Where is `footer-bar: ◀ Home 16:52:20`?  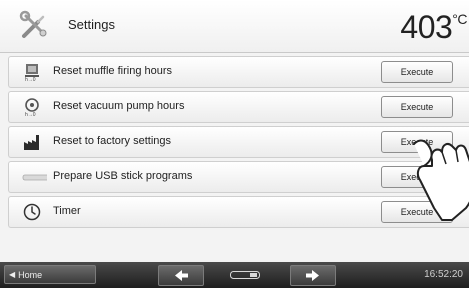
footer-bar: ◀ Home 16:52:20 is located at coordinates (234, 275).